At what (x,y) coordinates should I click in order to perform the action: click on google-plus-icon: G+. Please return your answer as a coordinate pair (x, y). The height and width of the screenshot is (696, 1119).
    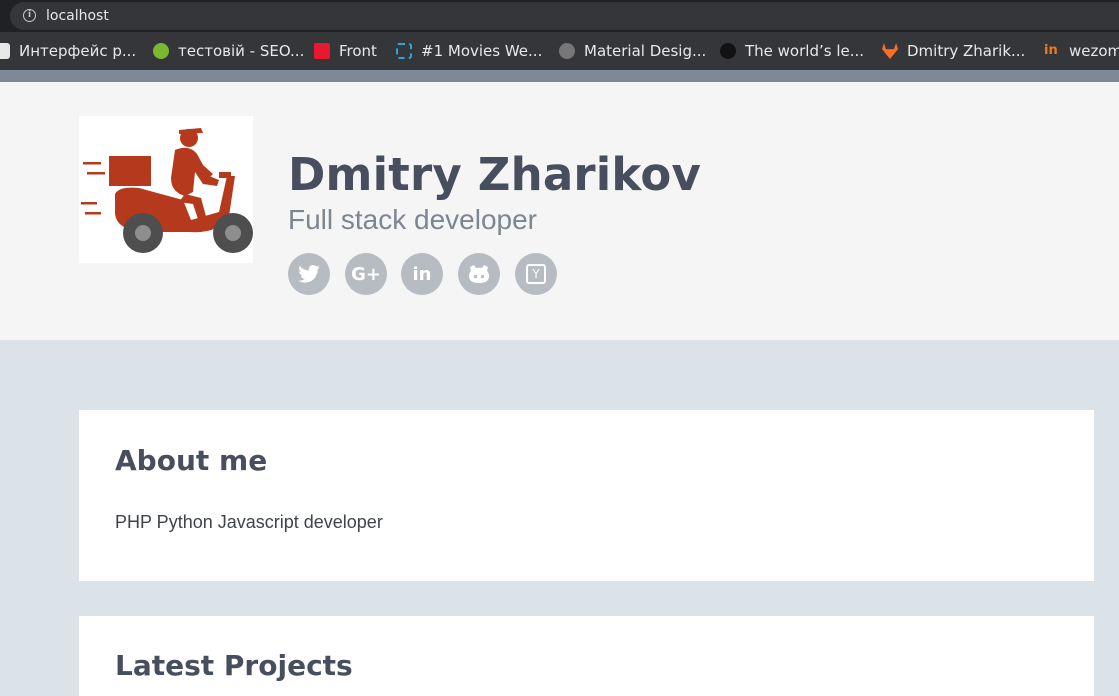
    Looking at the image, I should click on (366, 274).